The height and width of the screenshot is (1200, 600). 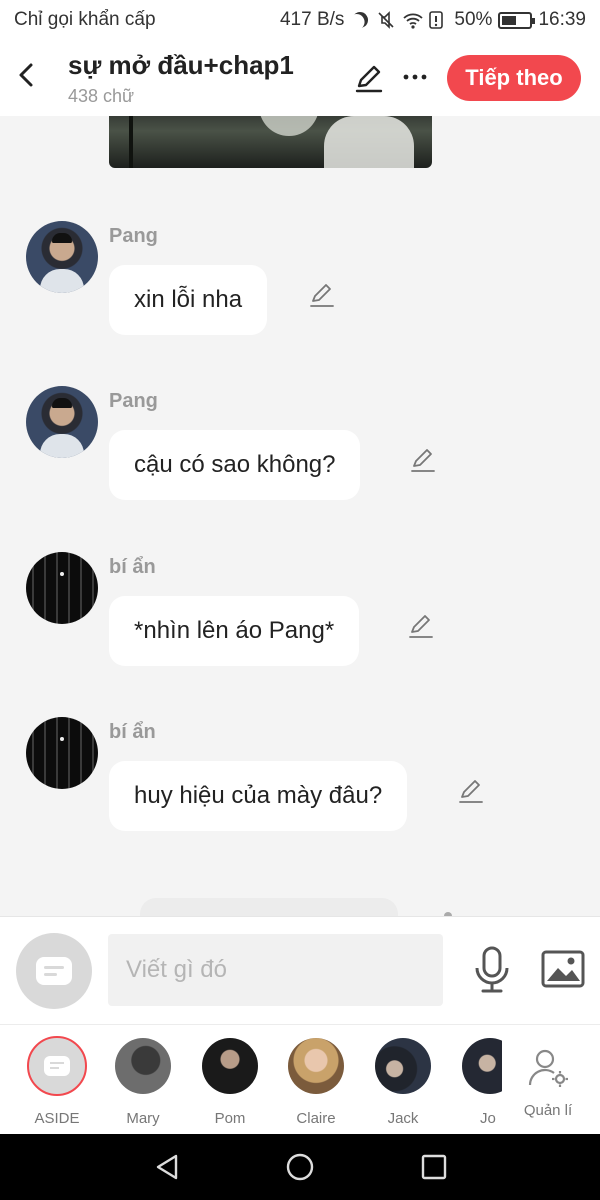 What do you see at coordinates (403, 1118) in the screenshot?
I see `character-label: Jack` at bounding box center [403, 1118].